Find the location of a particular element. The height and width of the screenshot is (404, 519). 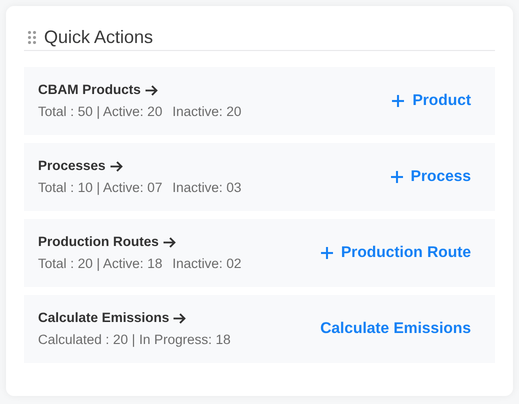

add-button: Process is located at coordinates (430, 177).